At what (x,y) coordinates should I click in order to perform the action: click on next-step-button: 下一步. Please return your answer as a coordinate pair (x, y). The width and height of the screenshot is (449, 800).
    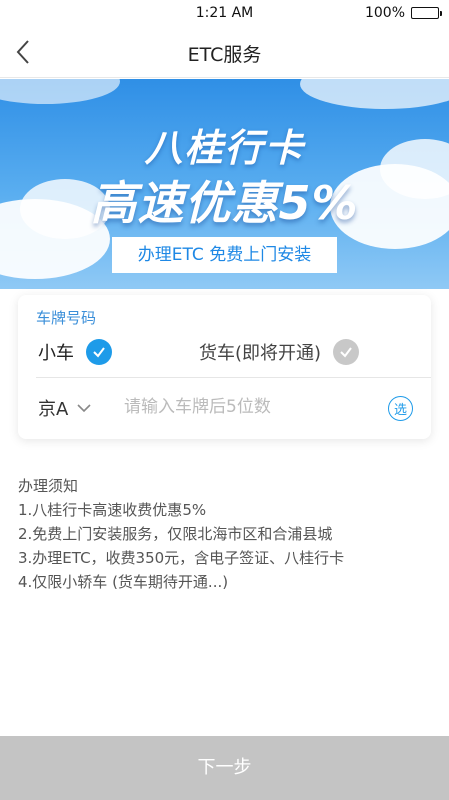
    Looking at the image, I should click on (224, 768).